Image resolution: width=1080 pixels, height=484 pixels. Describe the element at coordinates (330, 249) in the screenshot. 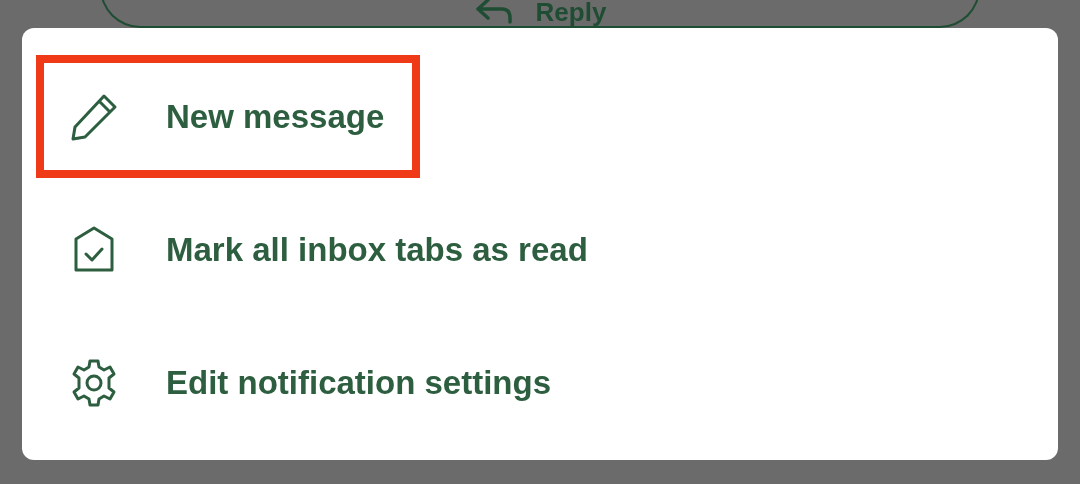

I see `menu-item: Mark all inbox tabs as read` at that location.